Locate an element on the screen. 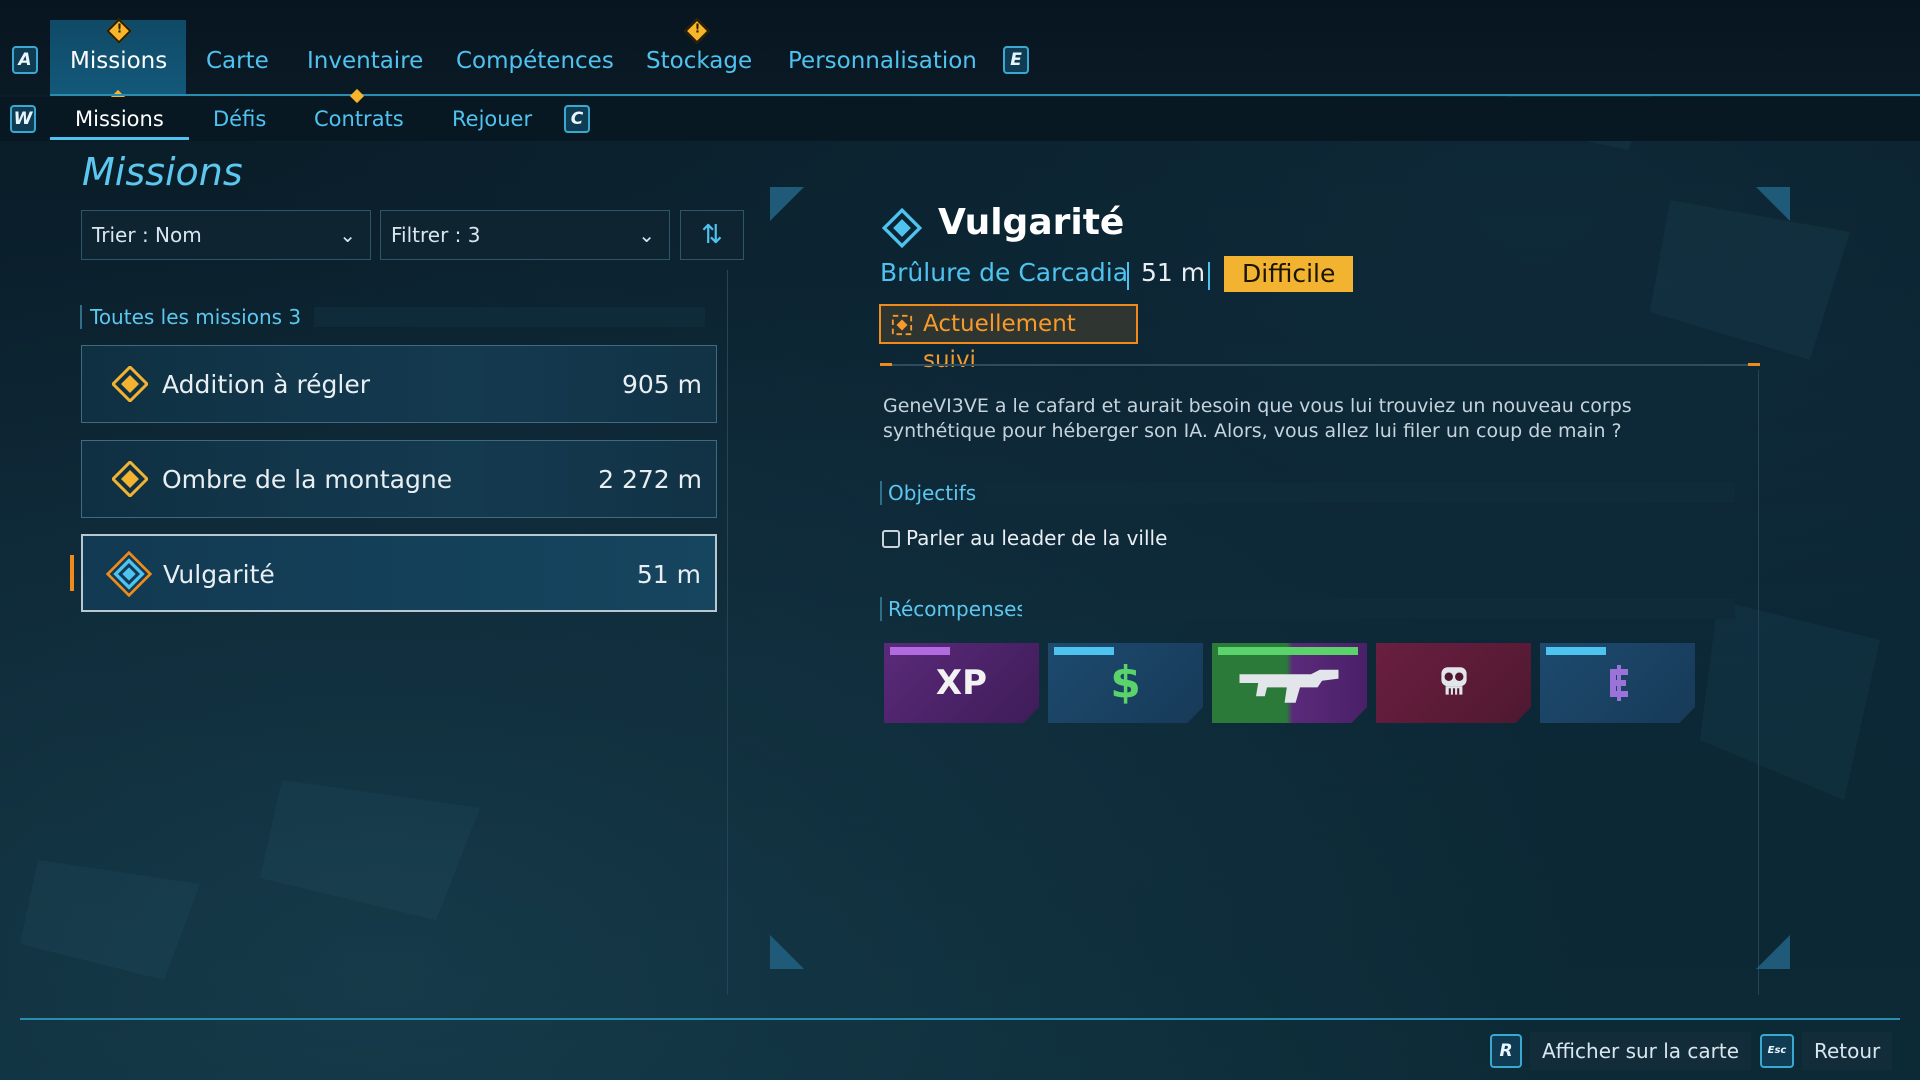 The height and width of the screenshot is (1080, 1920). sort-order-button: ⇅ is located at coordinates (712, 235).